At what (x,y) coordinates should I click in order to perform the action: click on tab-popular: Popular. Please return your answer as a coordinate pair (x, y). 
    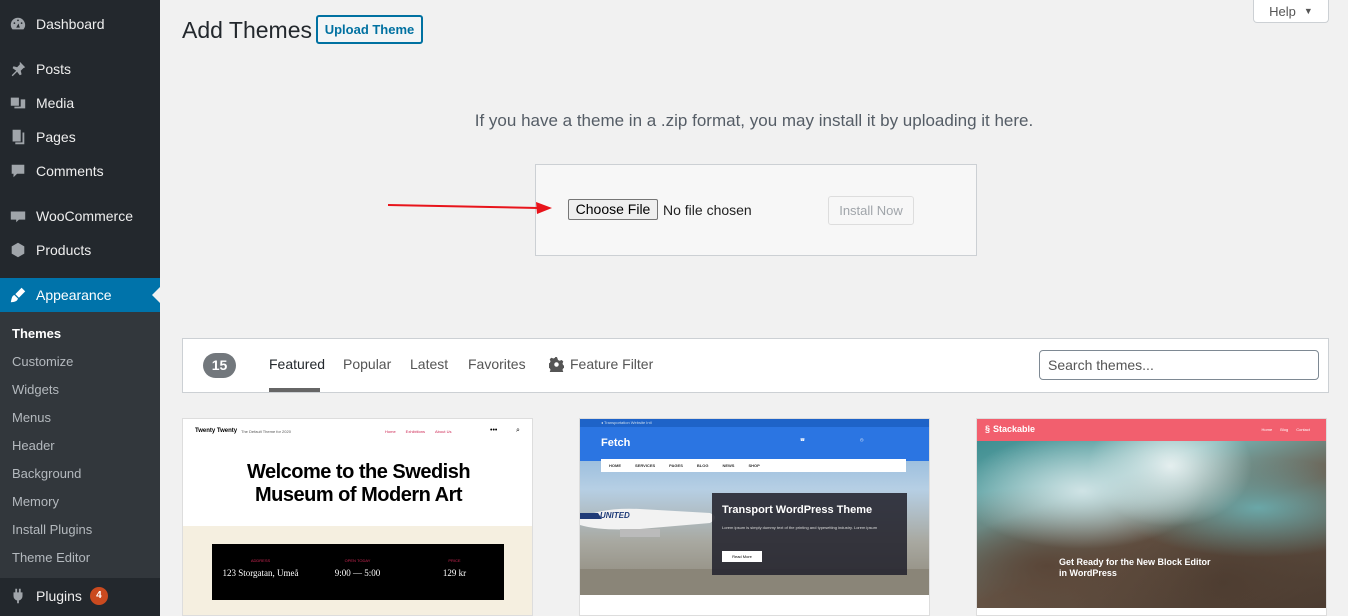
    Looking at the image, I should click on (367, 364).